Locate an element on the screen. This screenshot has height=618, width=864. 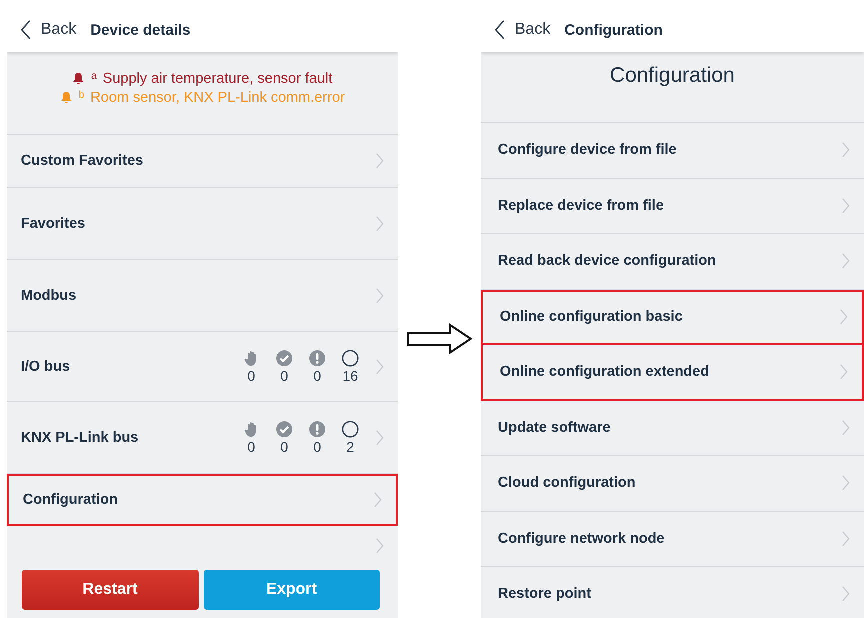
page-heading: Configuration is located at coordinates (672, 76).